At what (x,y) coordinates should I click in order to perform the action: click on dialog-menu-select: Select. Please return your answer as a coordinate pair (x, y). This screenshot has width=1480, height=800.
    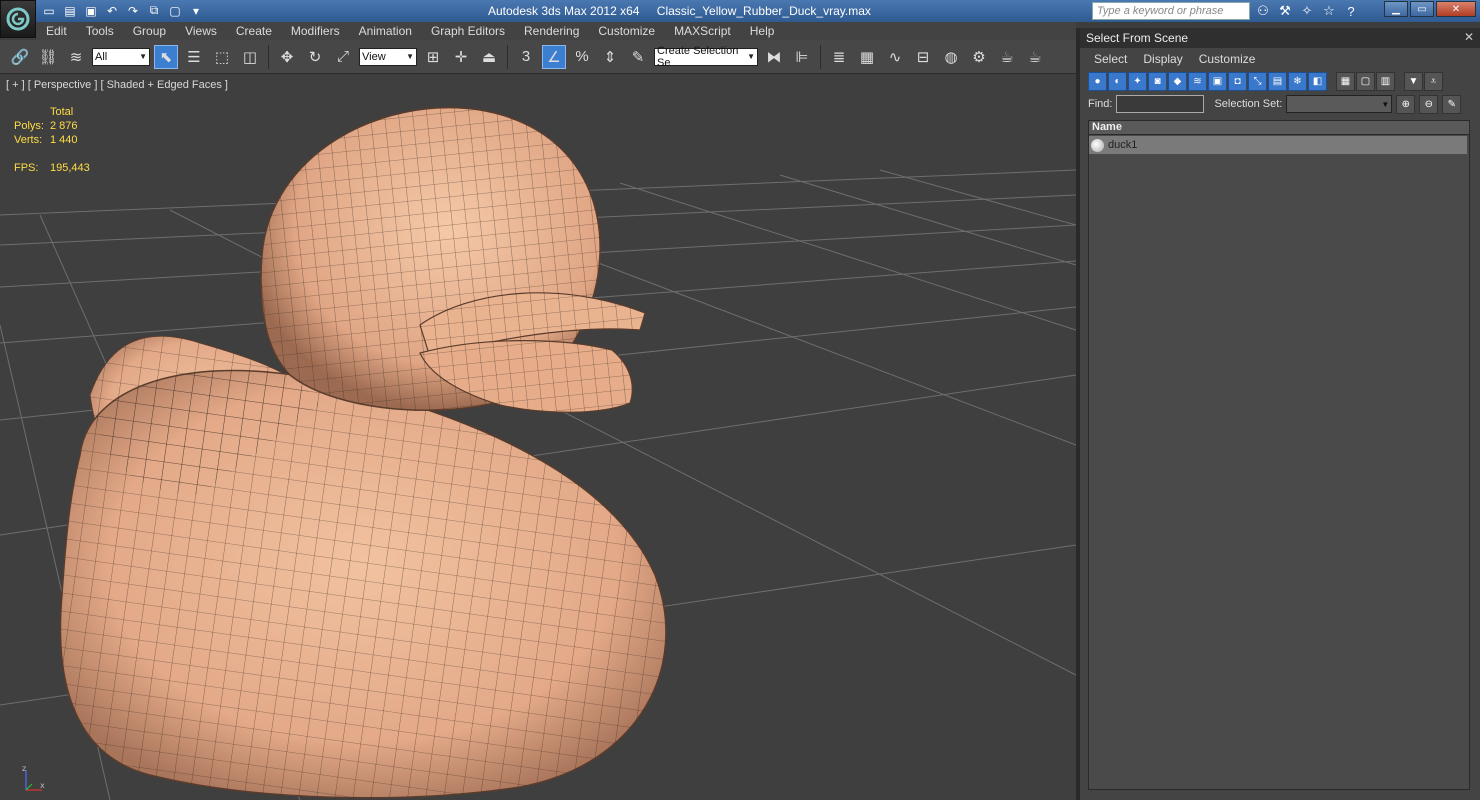
    Looking at the image, I should click on (1110, 59).